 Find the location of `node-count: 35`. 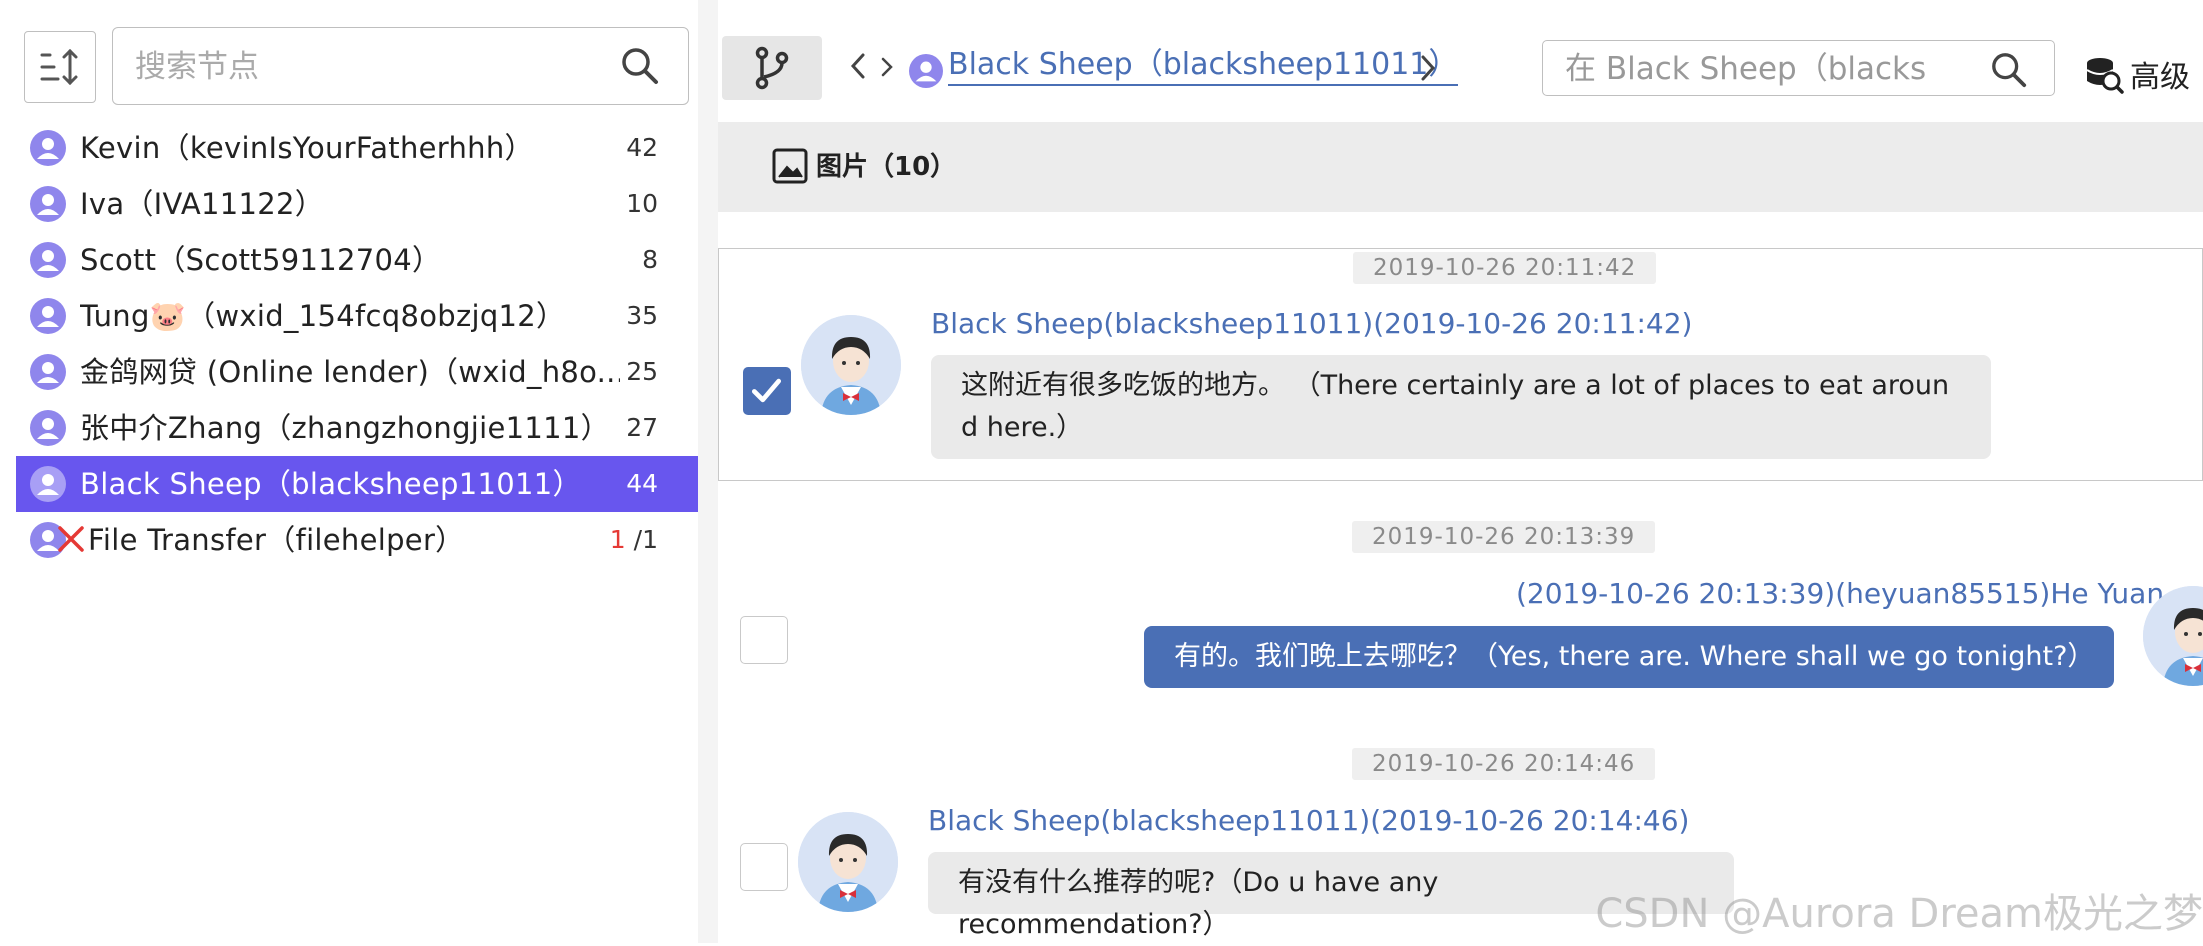

node-count: 35 is located at coordinates (642, 315).